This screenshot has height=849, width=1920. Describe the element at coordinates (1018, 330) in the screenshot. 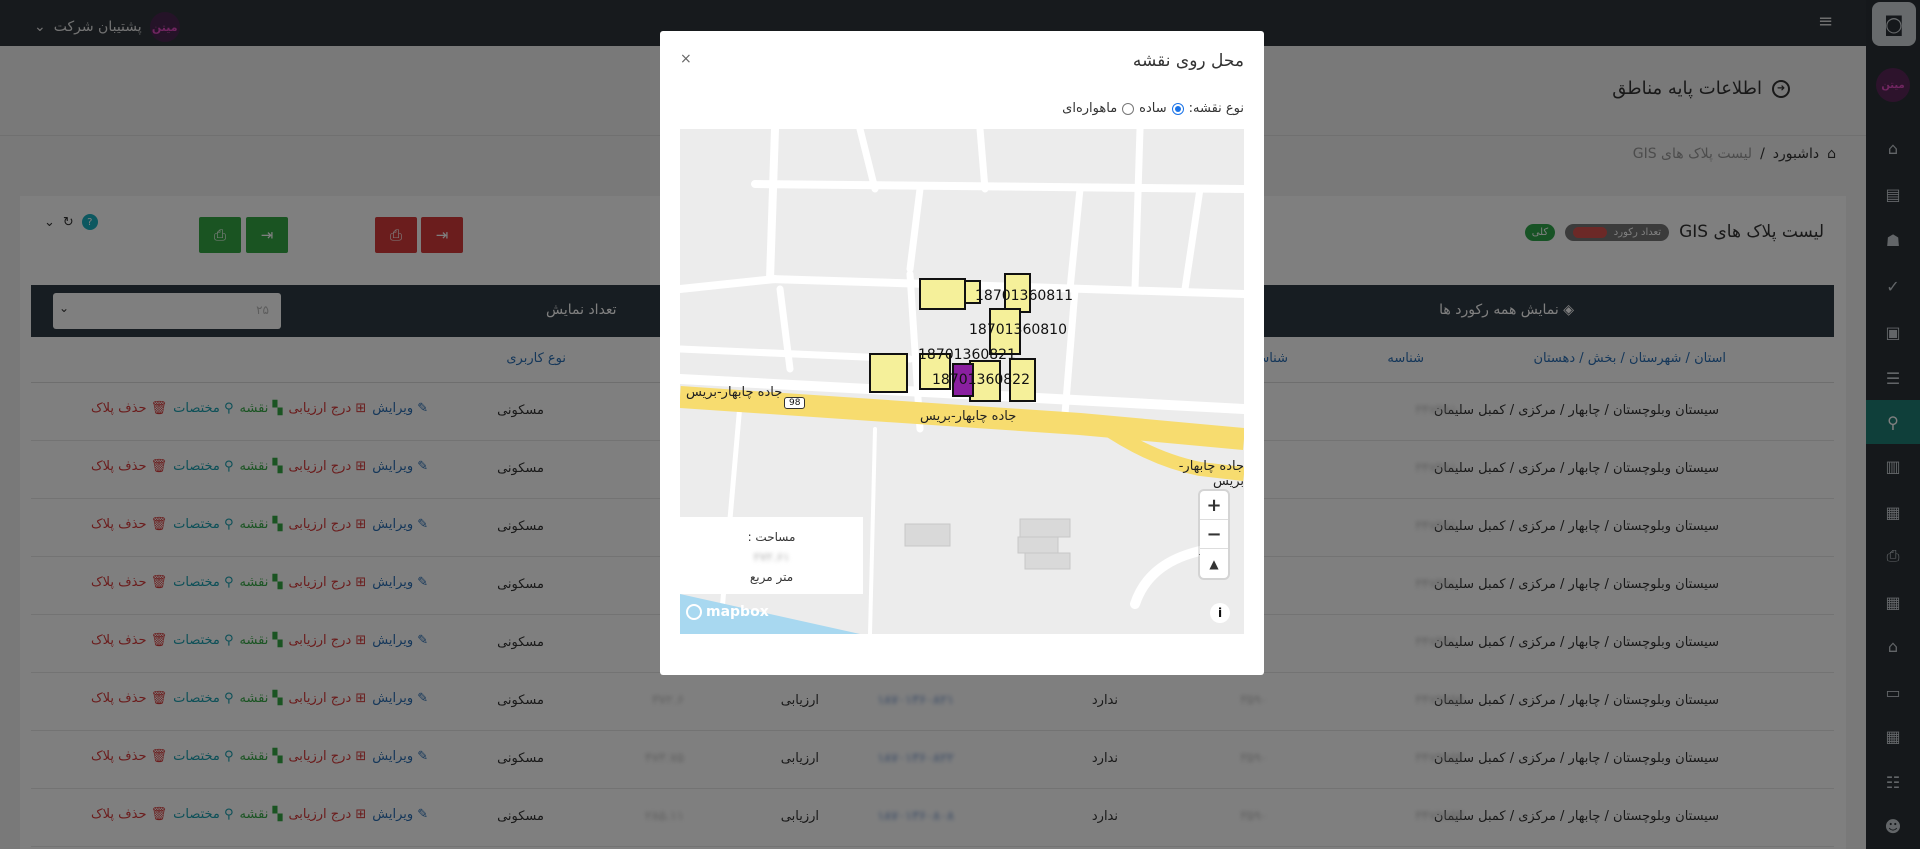

I see `parcel-label: 18701360810` at that location.